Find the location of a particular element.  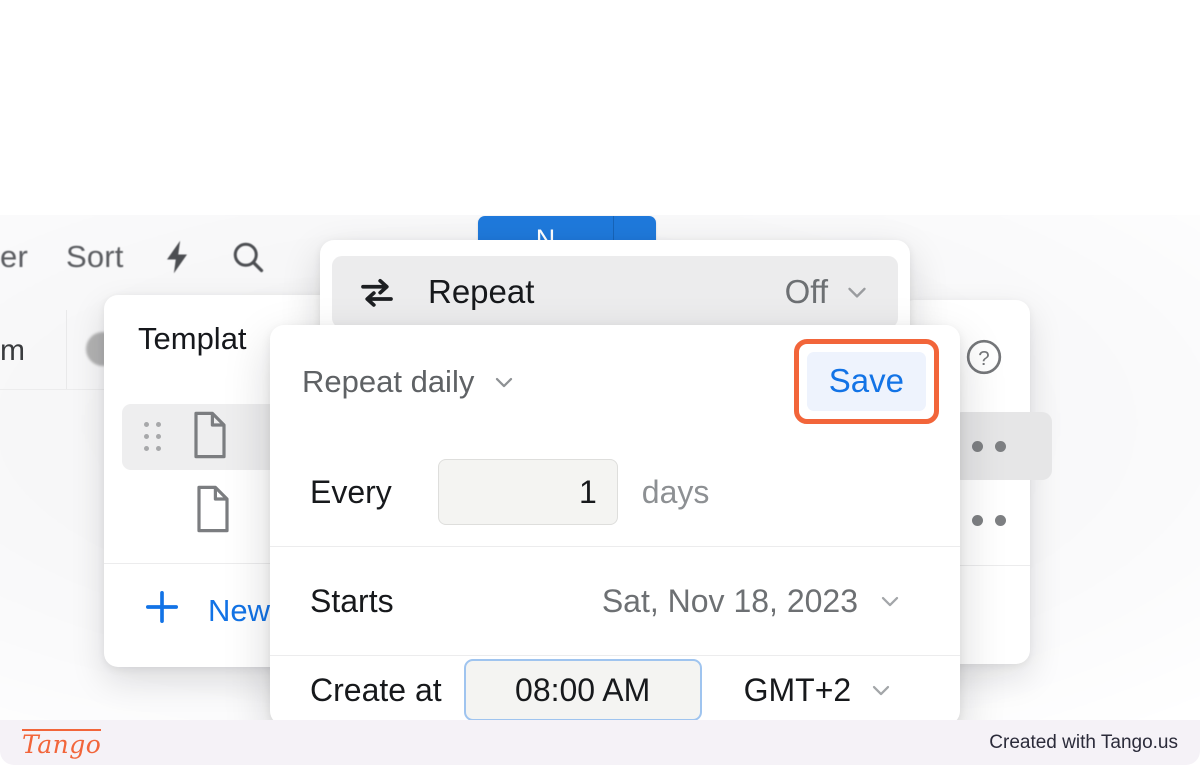

table-cell-text: m is located at coordinates (12, 350).